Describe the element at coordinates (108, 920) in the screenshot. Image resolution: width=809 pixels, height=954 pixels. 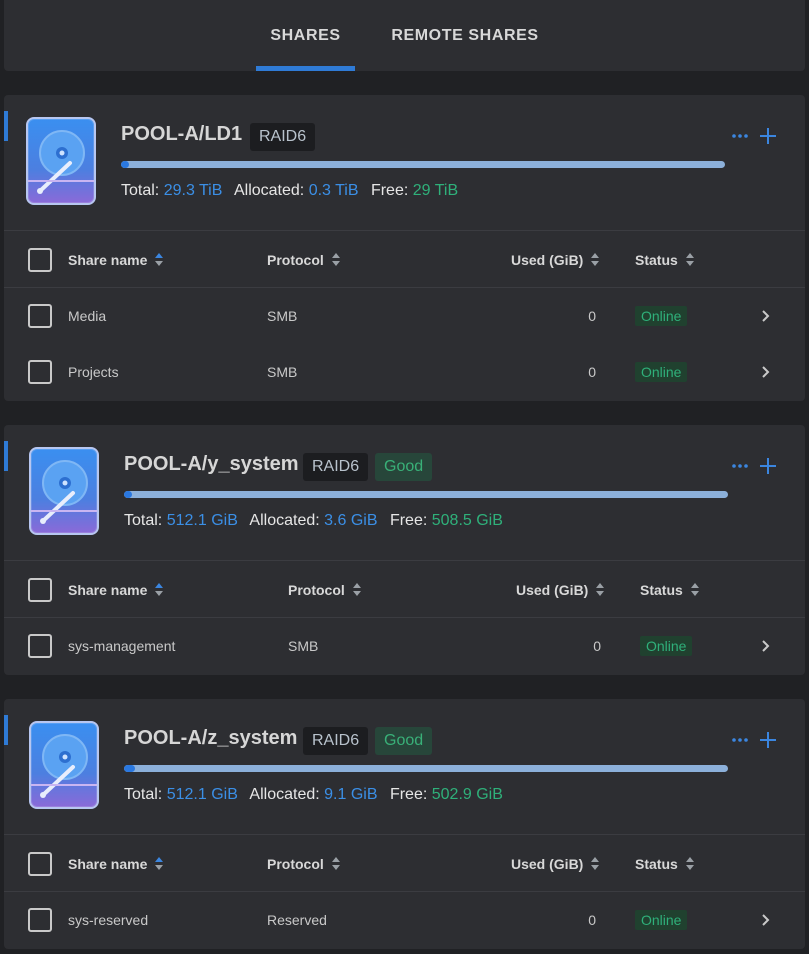
I see `share-name-cell: sys-reserved` at that location.